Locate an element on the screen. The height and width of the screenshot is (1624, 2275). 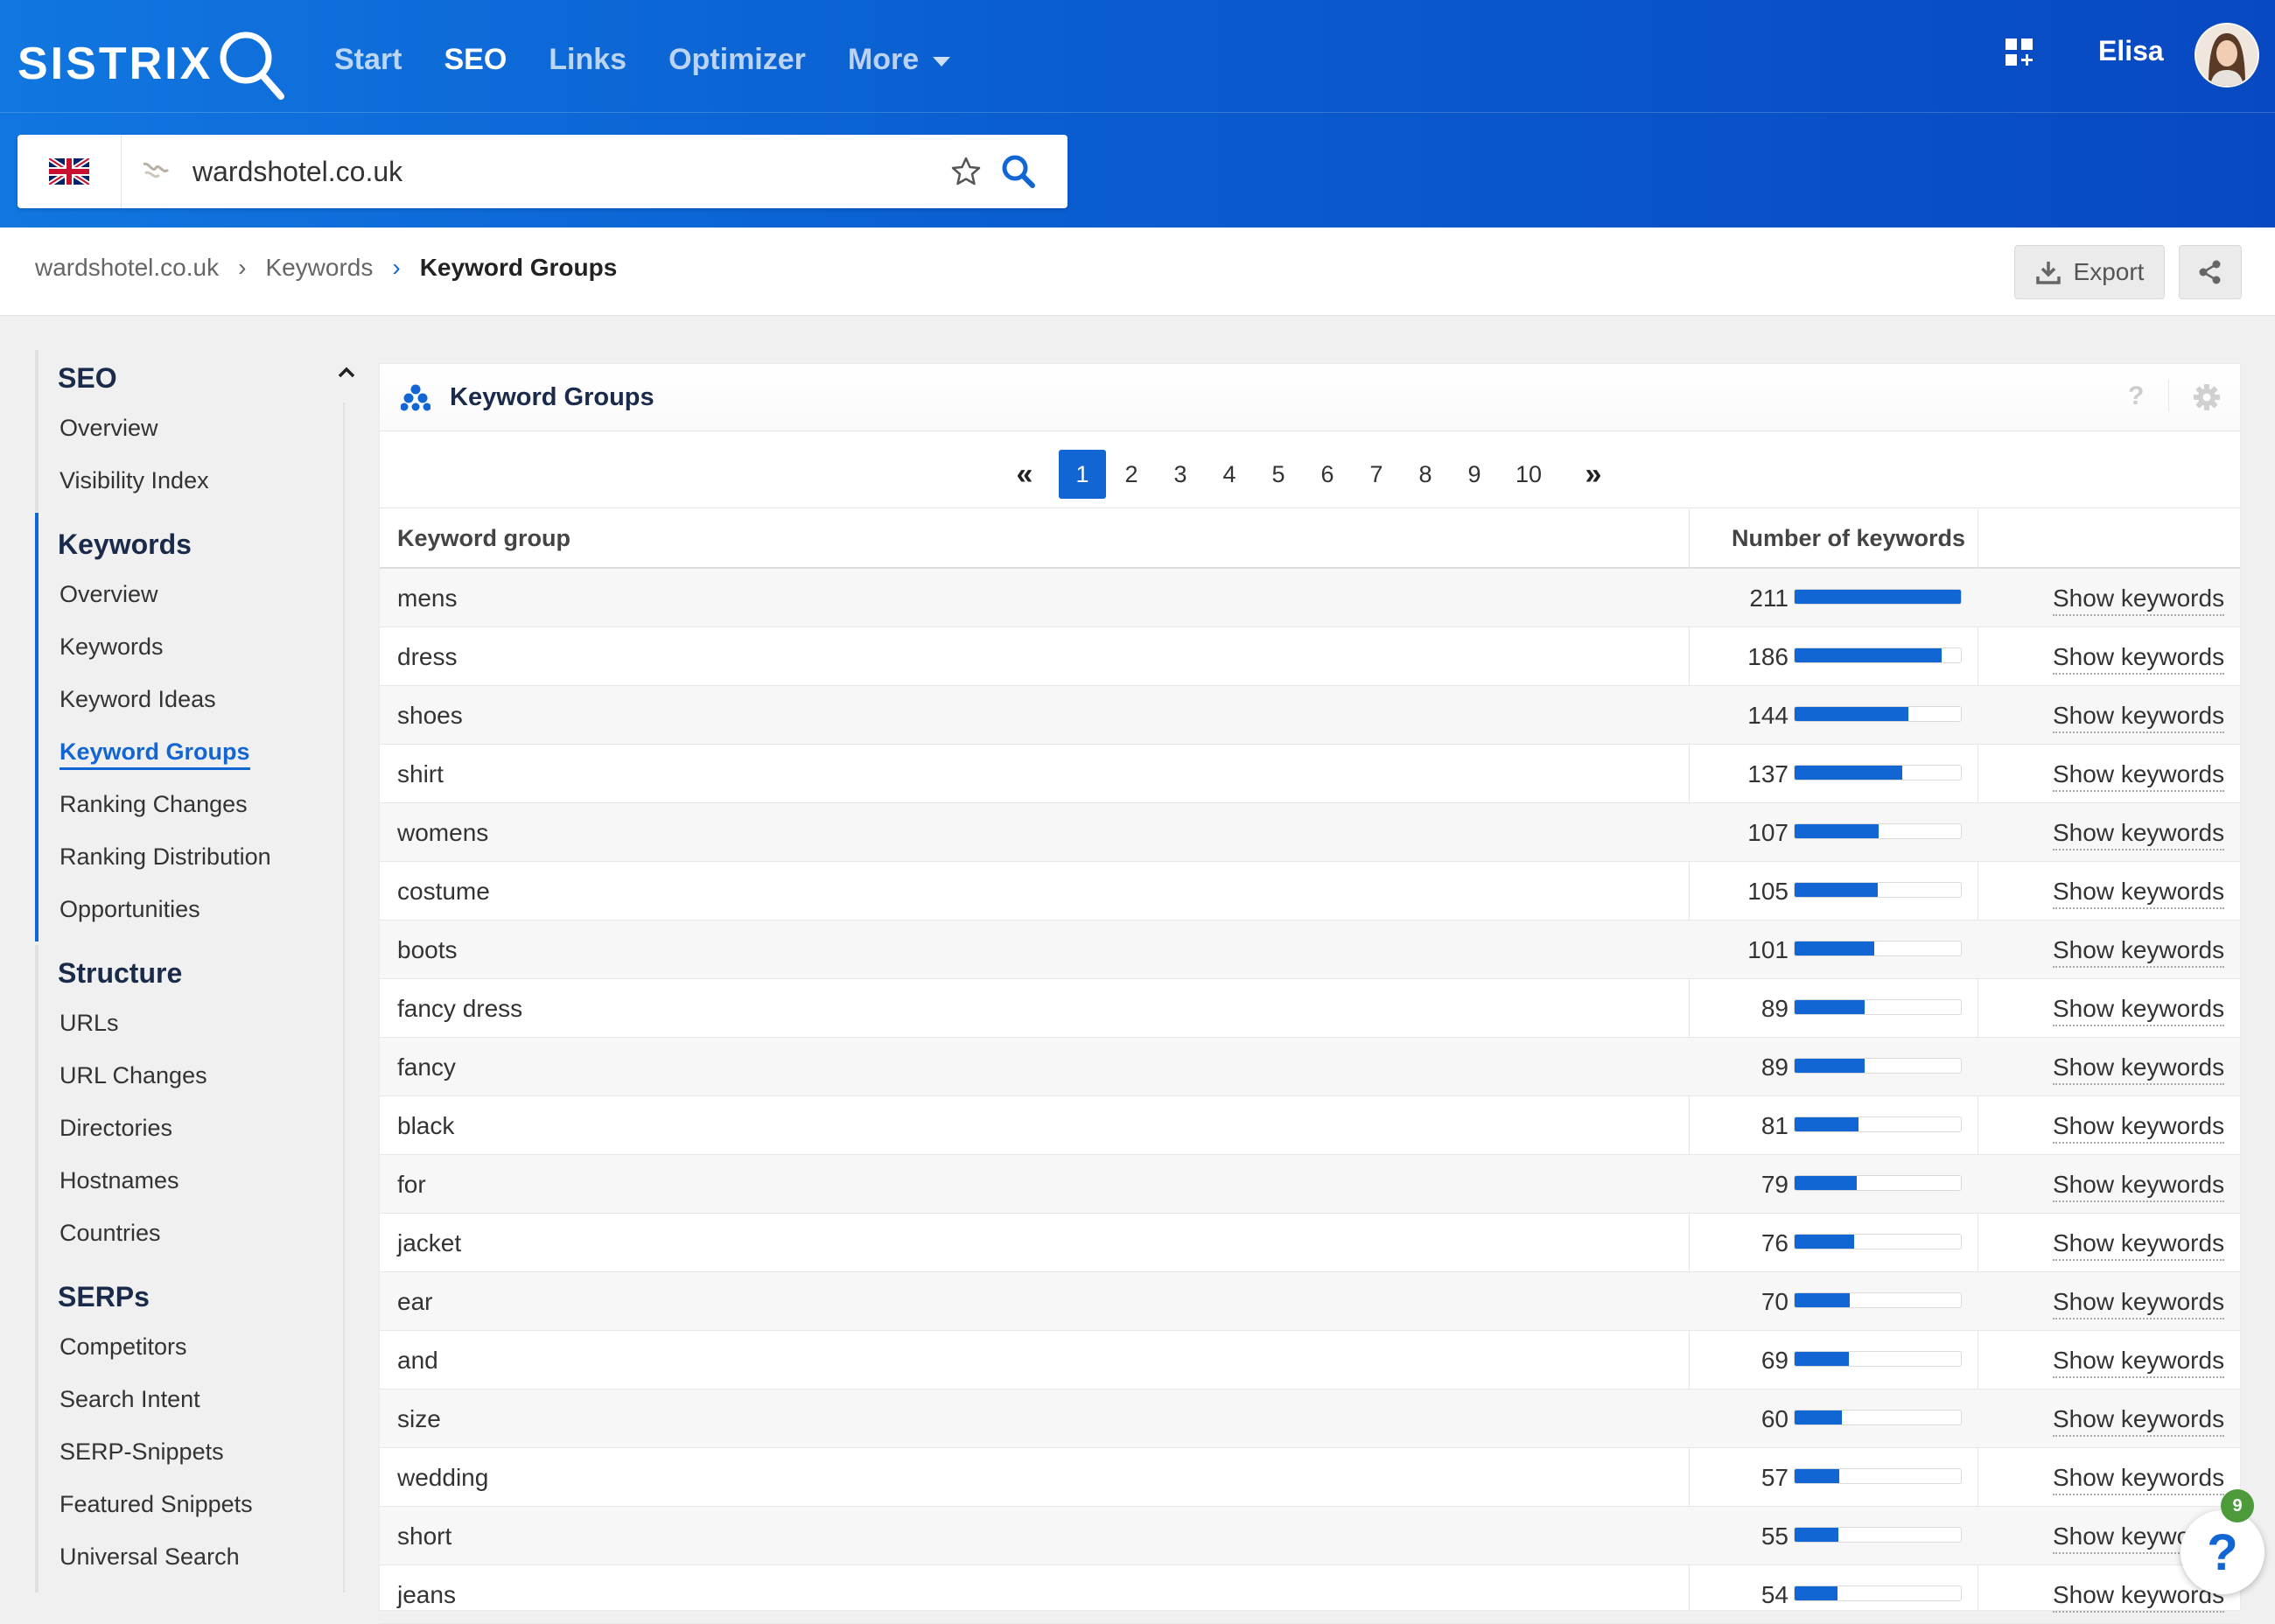
domain-search-box: wardshotel.co.uk is located at coordinates (543, 171).